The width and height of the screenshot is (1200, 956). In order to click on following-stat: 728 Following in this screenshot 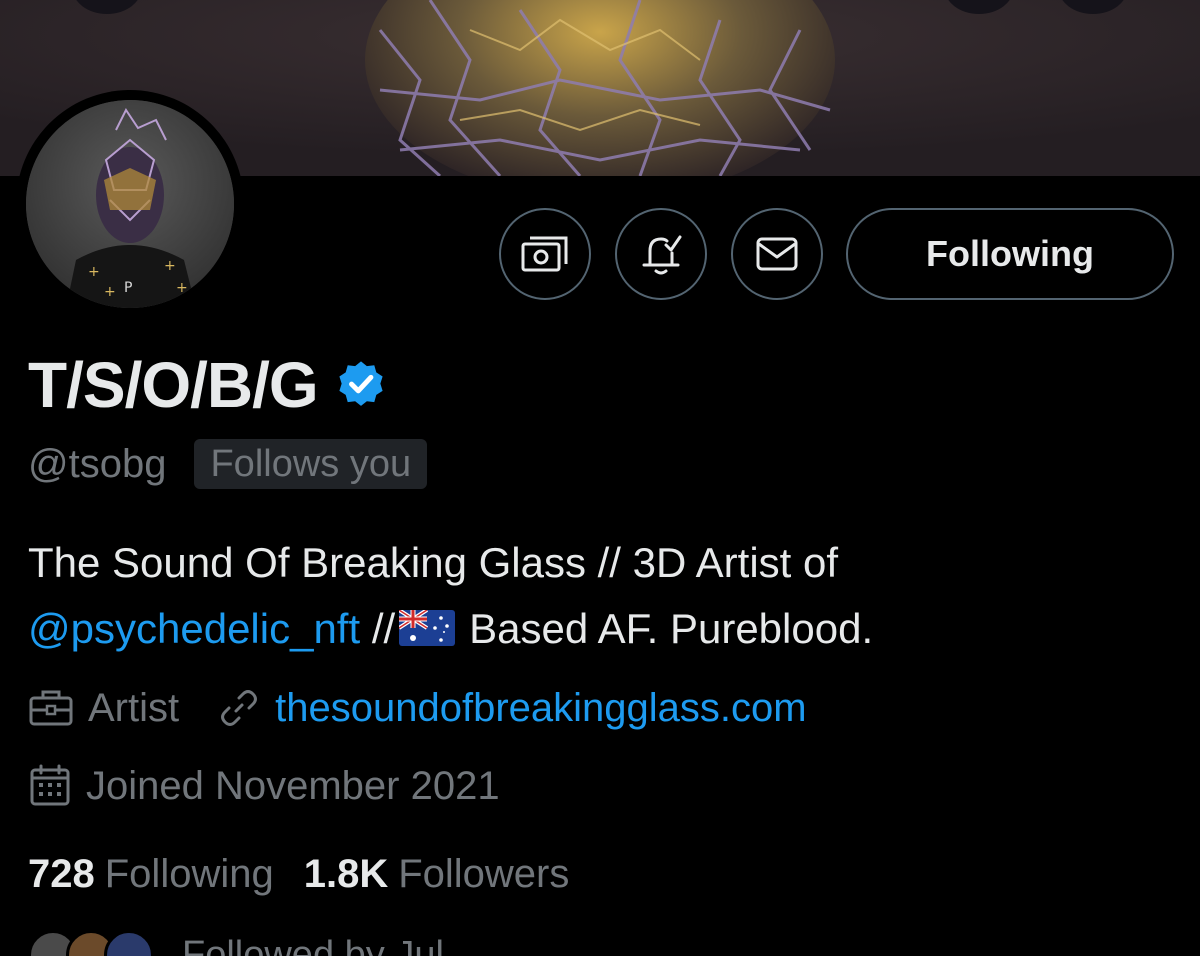, I will do `click(151, 874)`.